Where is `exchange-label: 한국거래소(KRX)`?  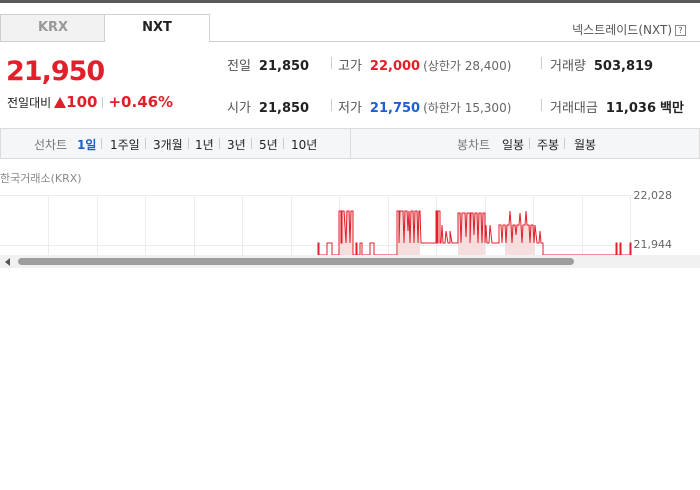
exchange-label: 한국거래소(KRX) is located at coordinates (41, 178).